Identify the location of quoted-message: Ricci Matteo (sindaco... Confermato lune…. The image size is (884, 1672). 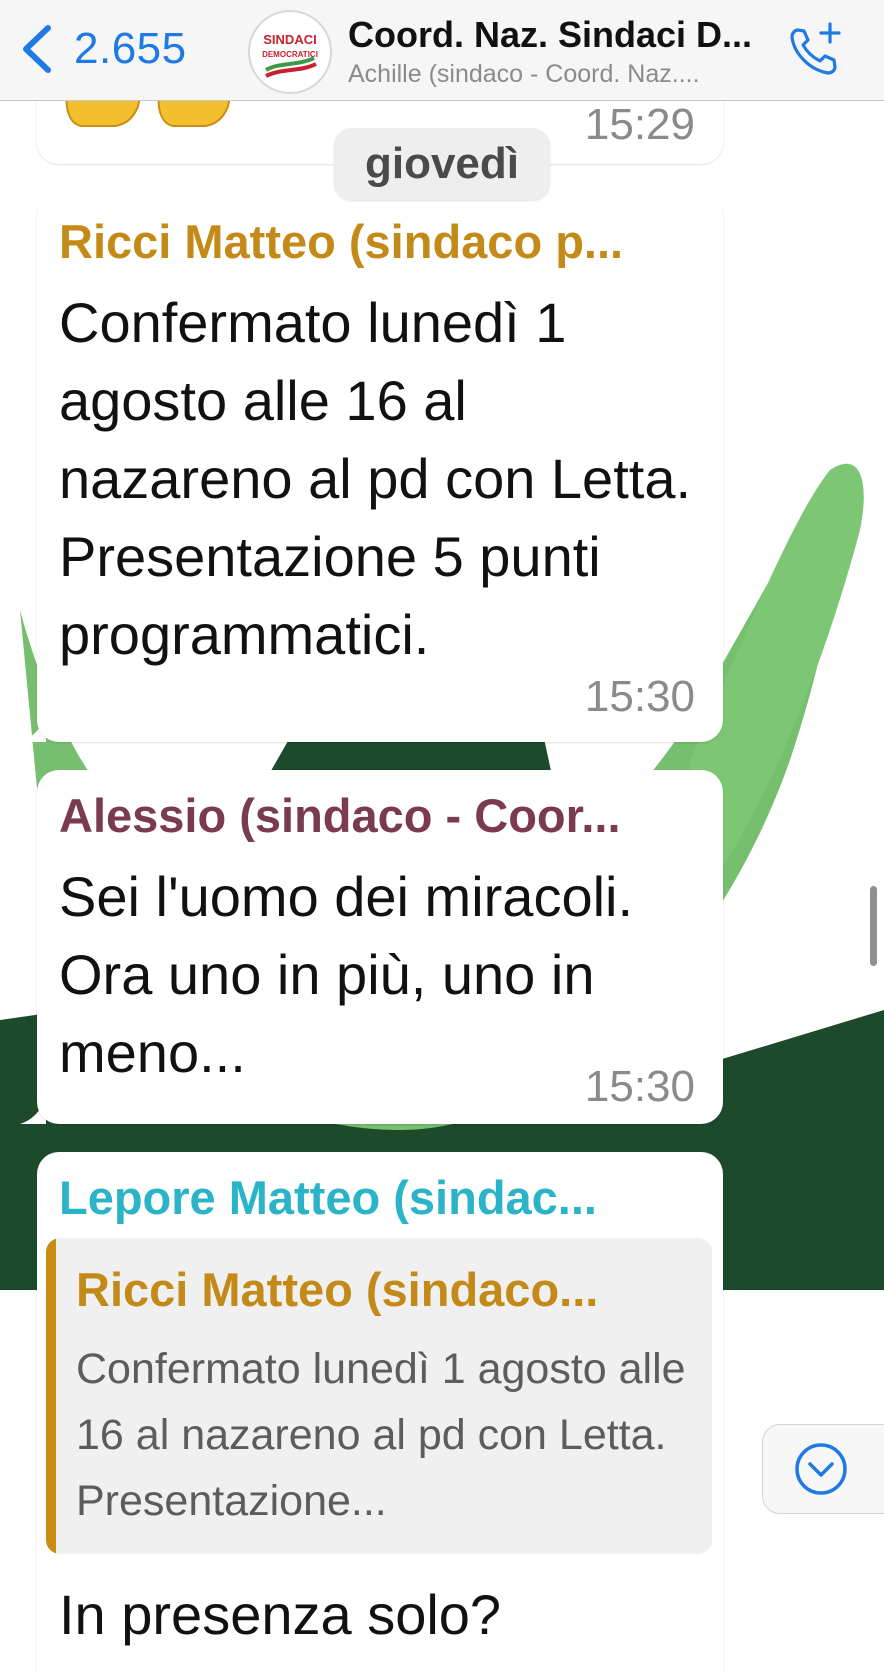
(379, 1396).